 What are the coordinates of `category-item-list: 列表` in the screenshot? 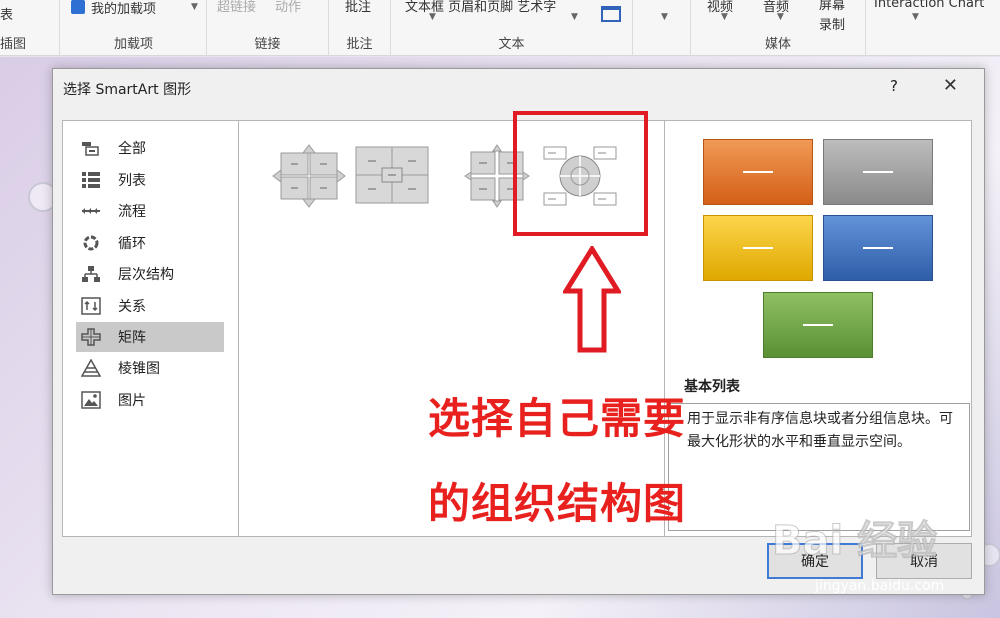 It's located at (150, 180).